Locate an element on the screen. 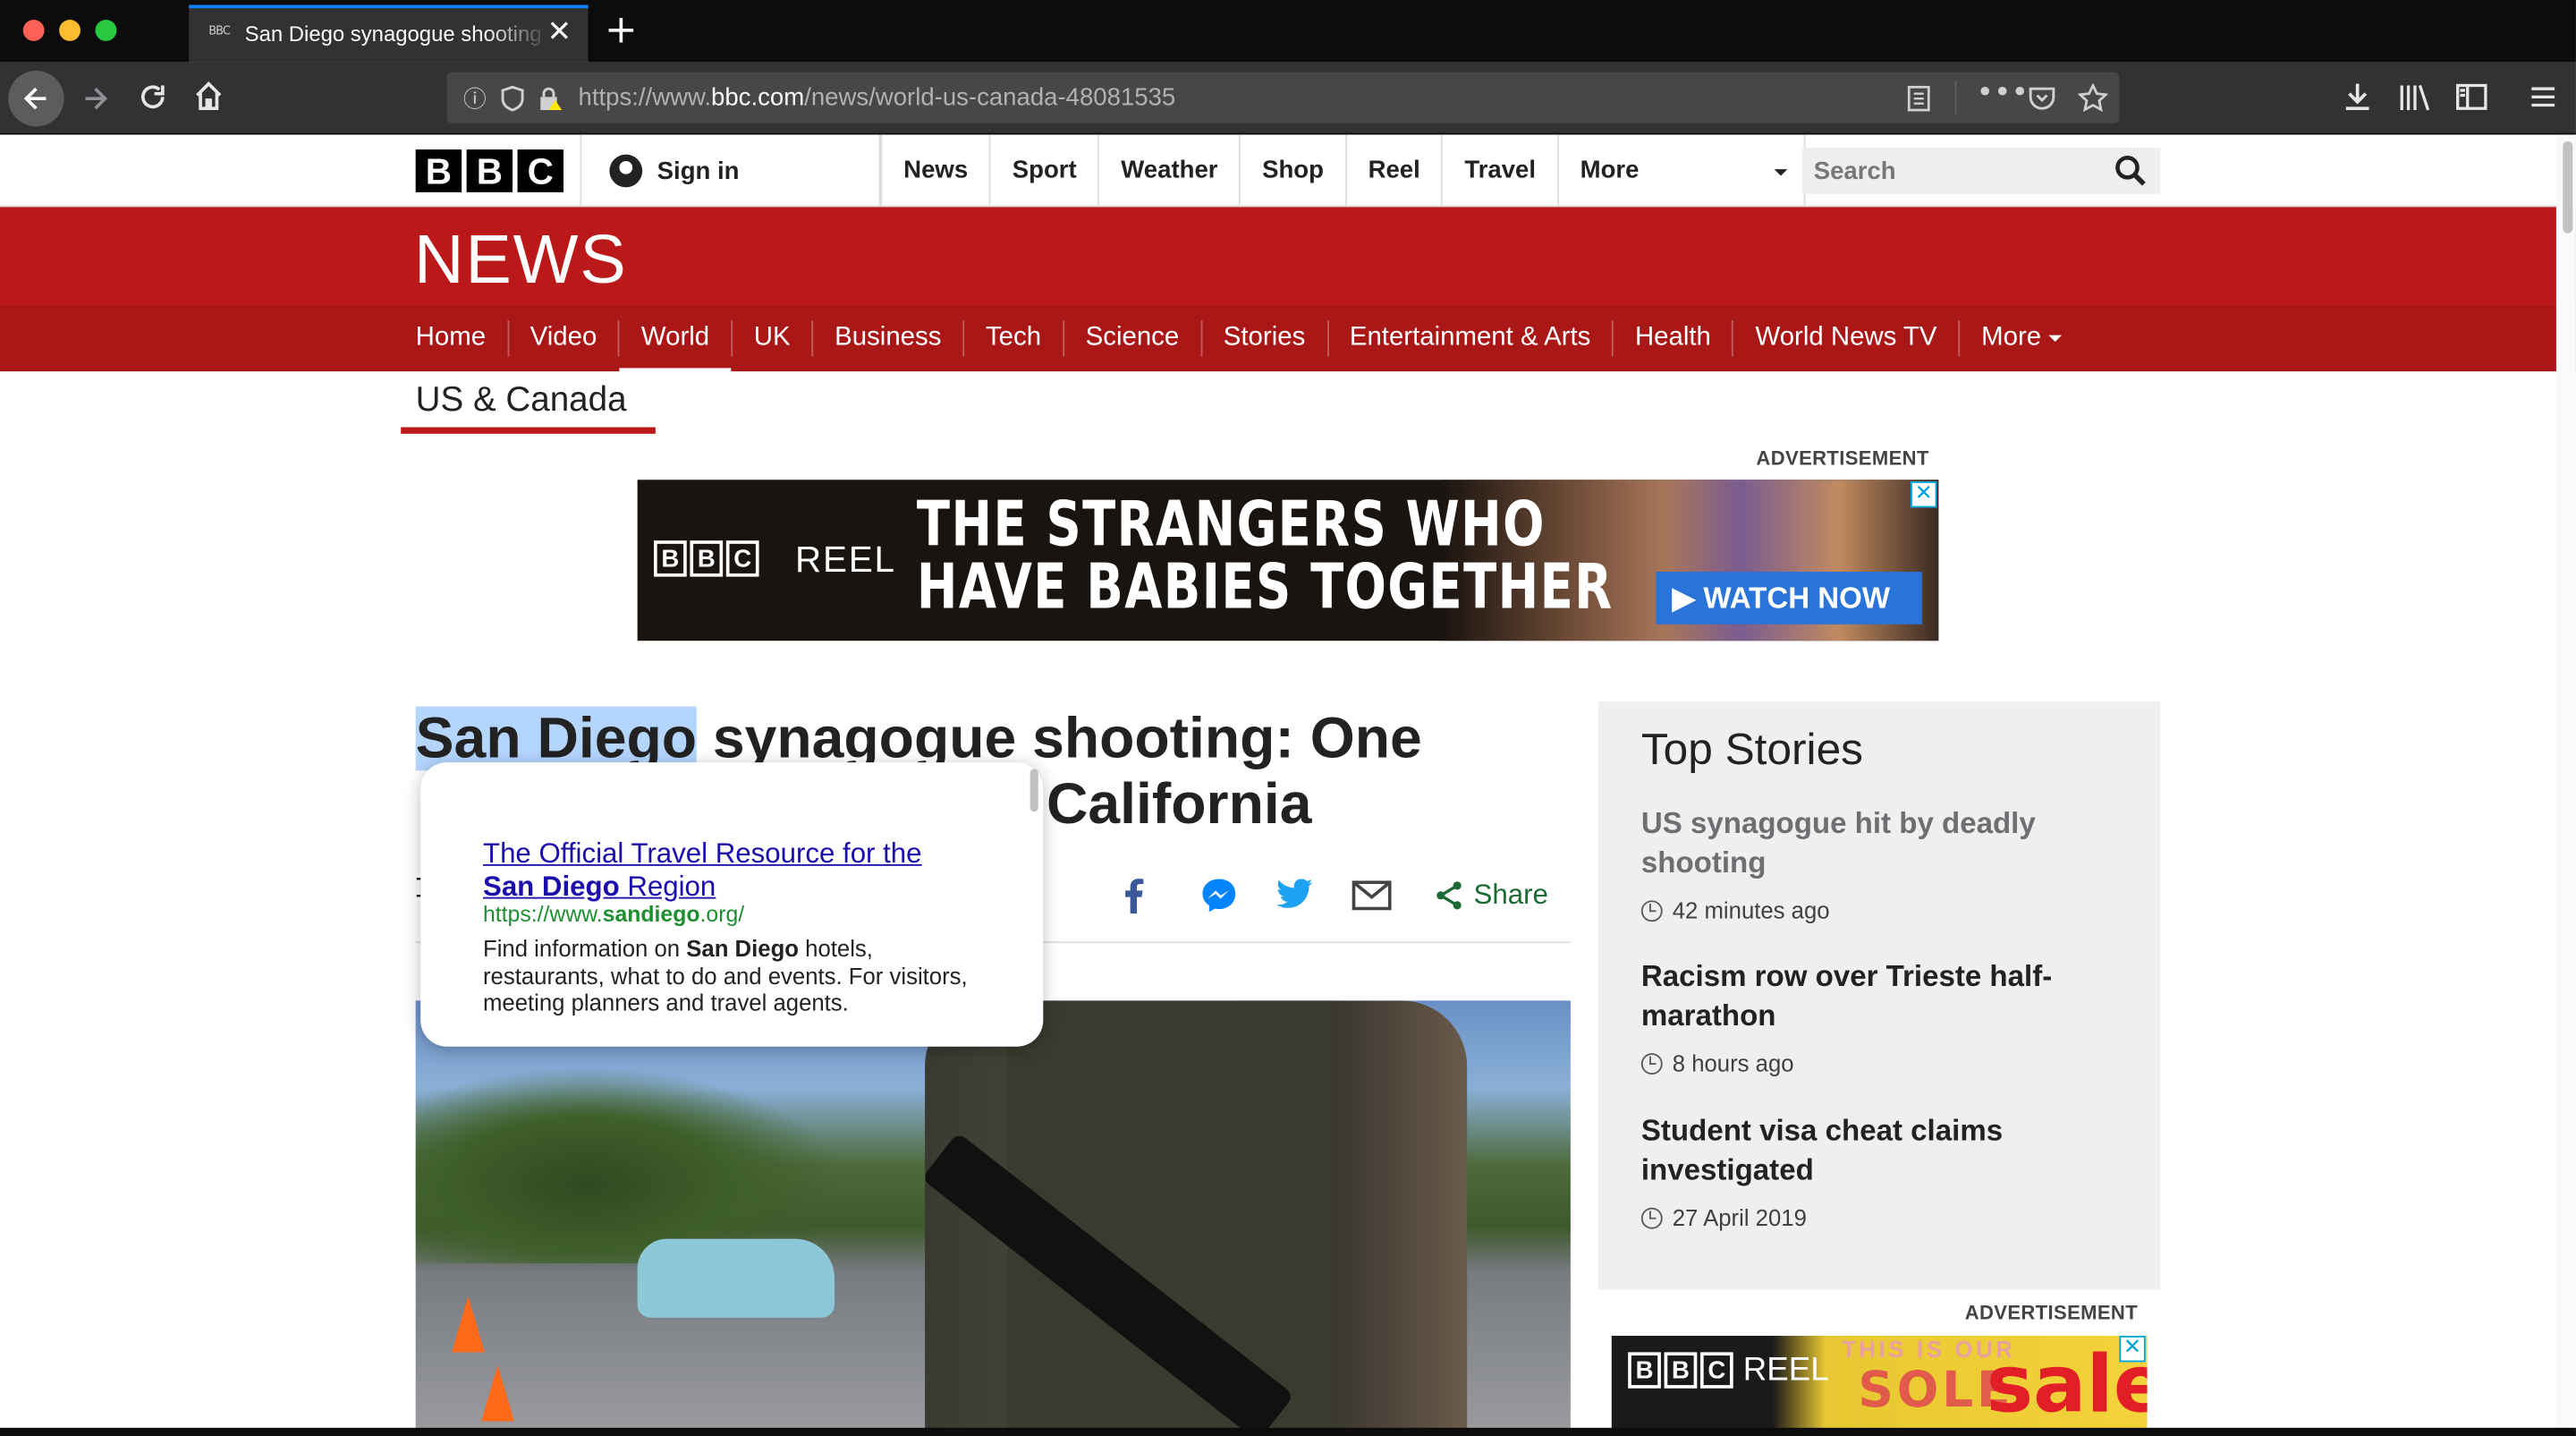 This screenshot has width=2576, height=1436. shield-icon is located at coordinates (512, 98).